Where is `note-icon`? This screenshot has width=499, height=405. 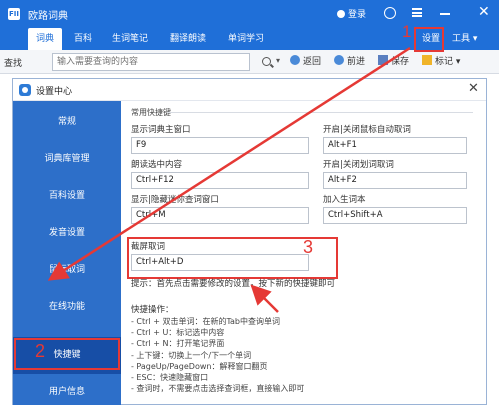
note-icon is located at coordinates (427, 60).